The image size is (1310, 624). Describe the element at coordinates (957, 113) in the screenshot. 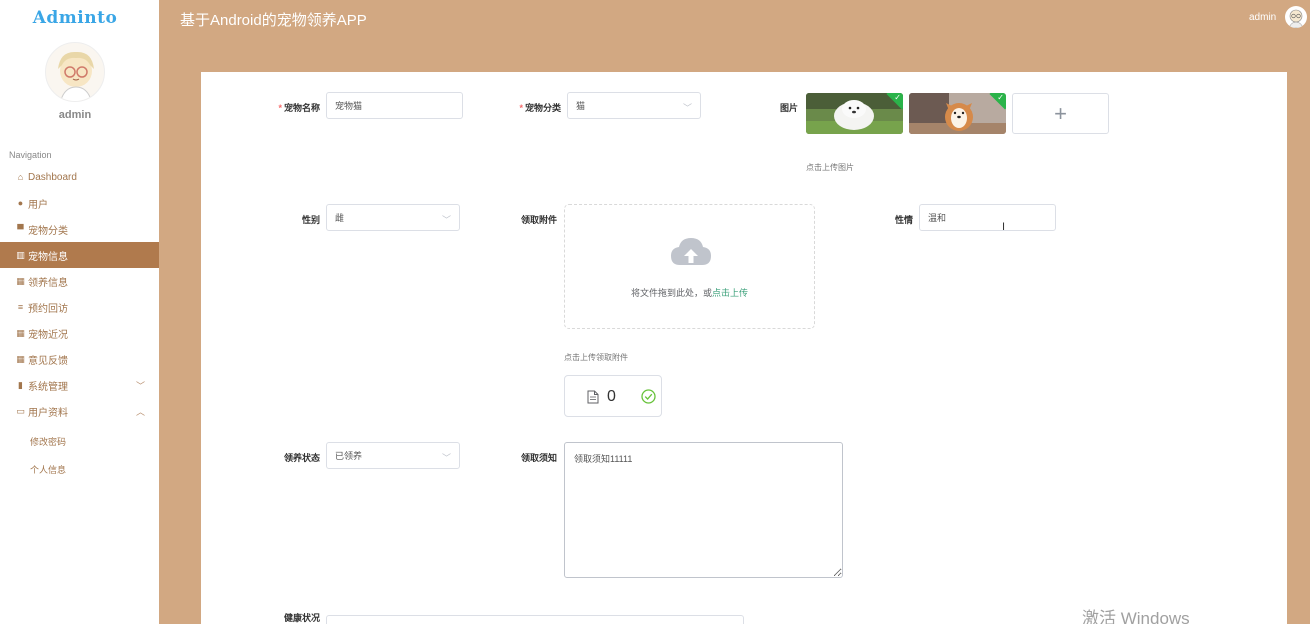

I see `pet-image-thumb-corgi: ✓` at that location.